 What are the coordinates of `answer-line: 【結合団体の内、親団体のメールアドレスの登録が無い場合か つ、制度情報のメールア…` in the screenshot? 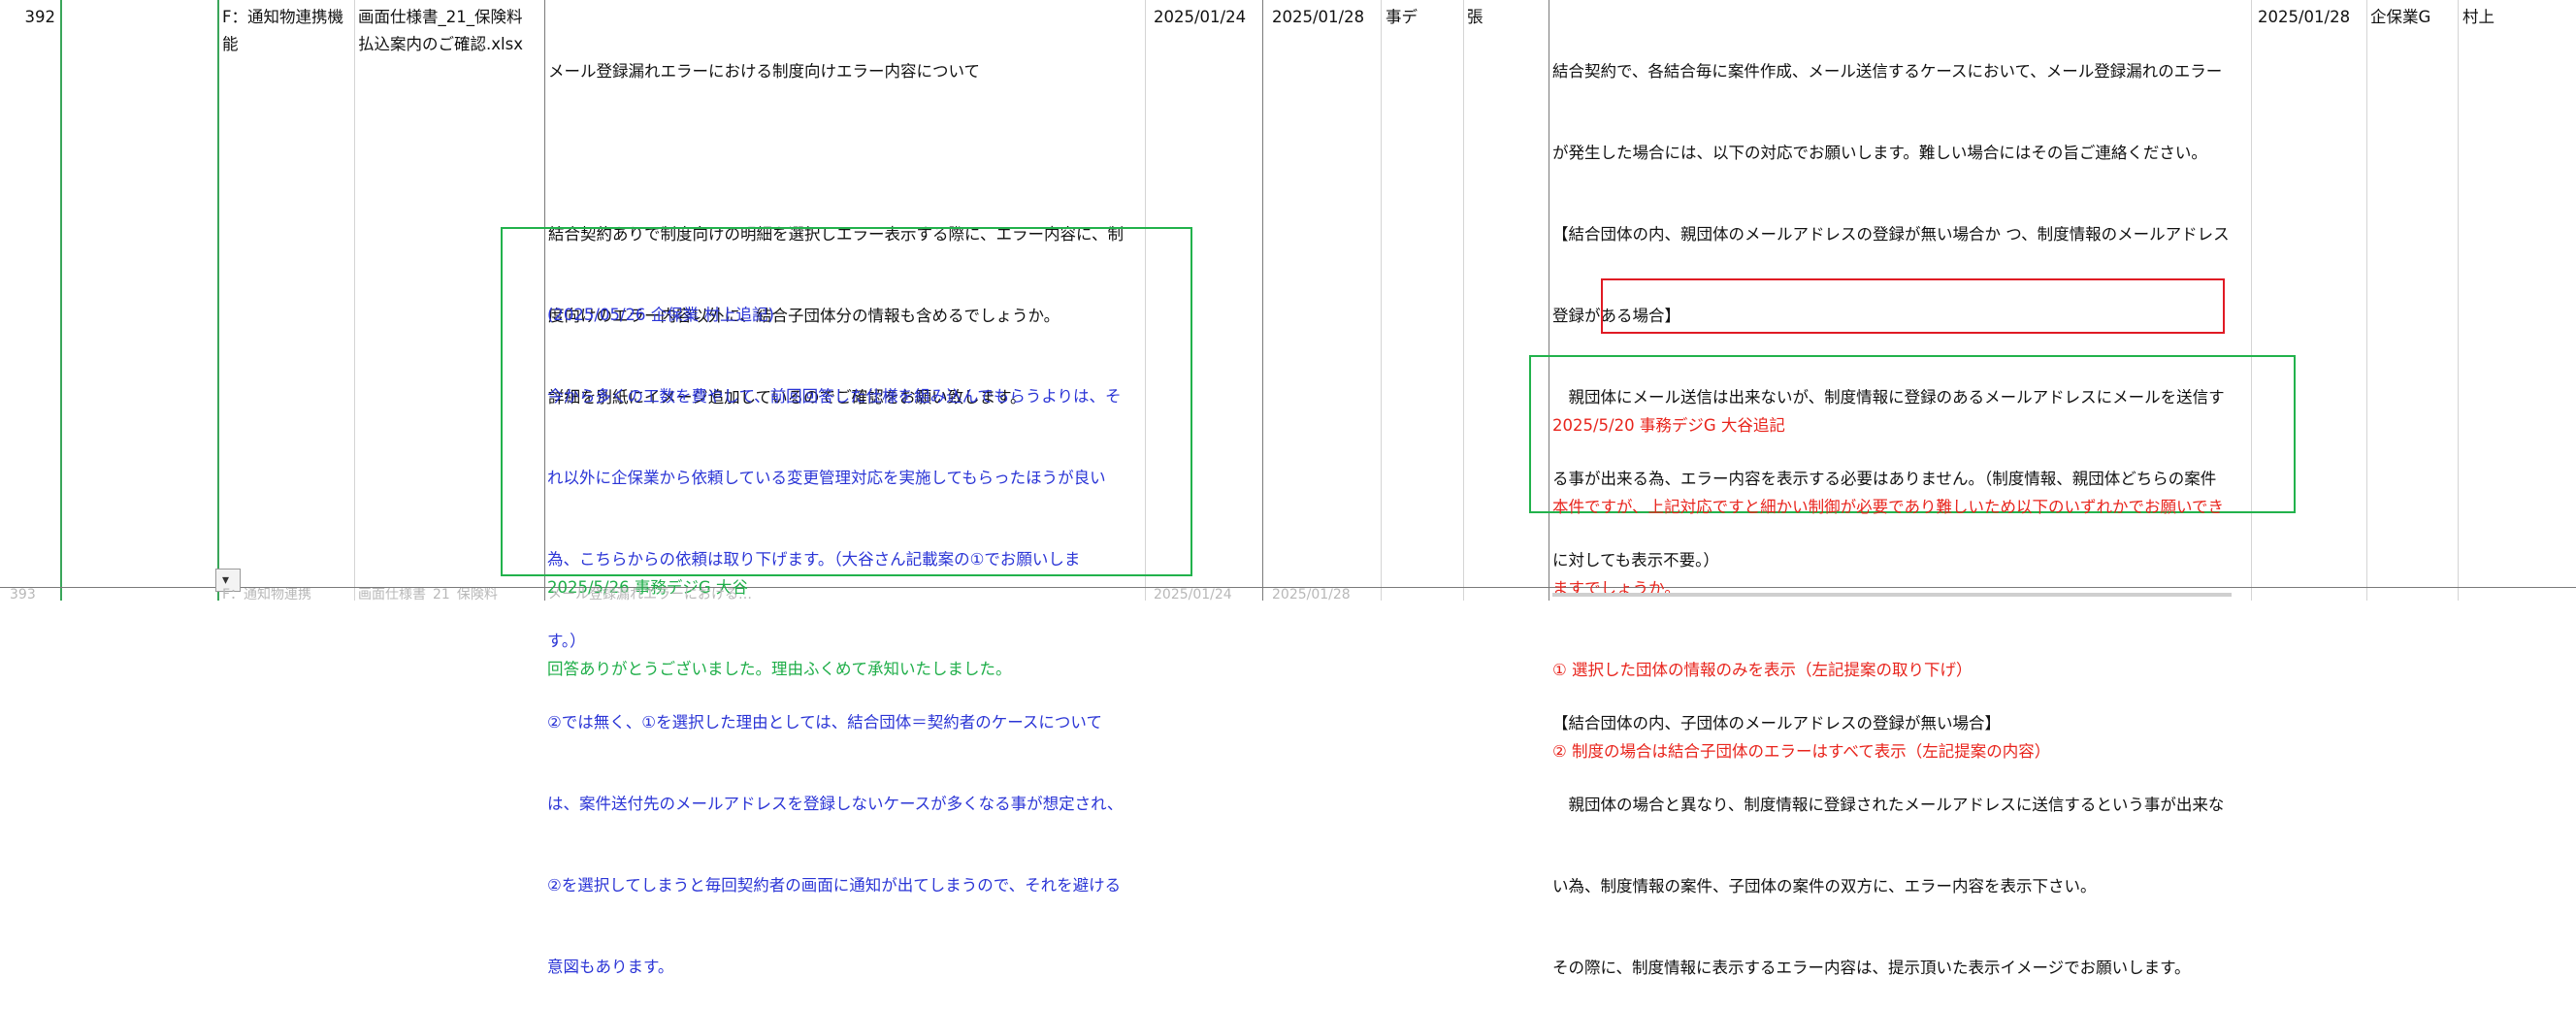 It's located at (1891, 235).